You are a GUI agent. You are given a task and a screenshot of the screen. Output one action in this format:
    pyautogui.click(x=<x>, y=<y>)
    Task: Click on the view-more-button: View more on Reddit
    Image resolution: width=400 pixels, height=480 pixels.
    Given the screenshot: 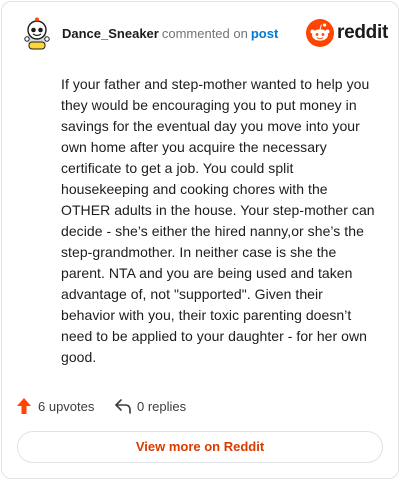 What is the action you would take?
    pyautogui.click(x=200, y=447)
    